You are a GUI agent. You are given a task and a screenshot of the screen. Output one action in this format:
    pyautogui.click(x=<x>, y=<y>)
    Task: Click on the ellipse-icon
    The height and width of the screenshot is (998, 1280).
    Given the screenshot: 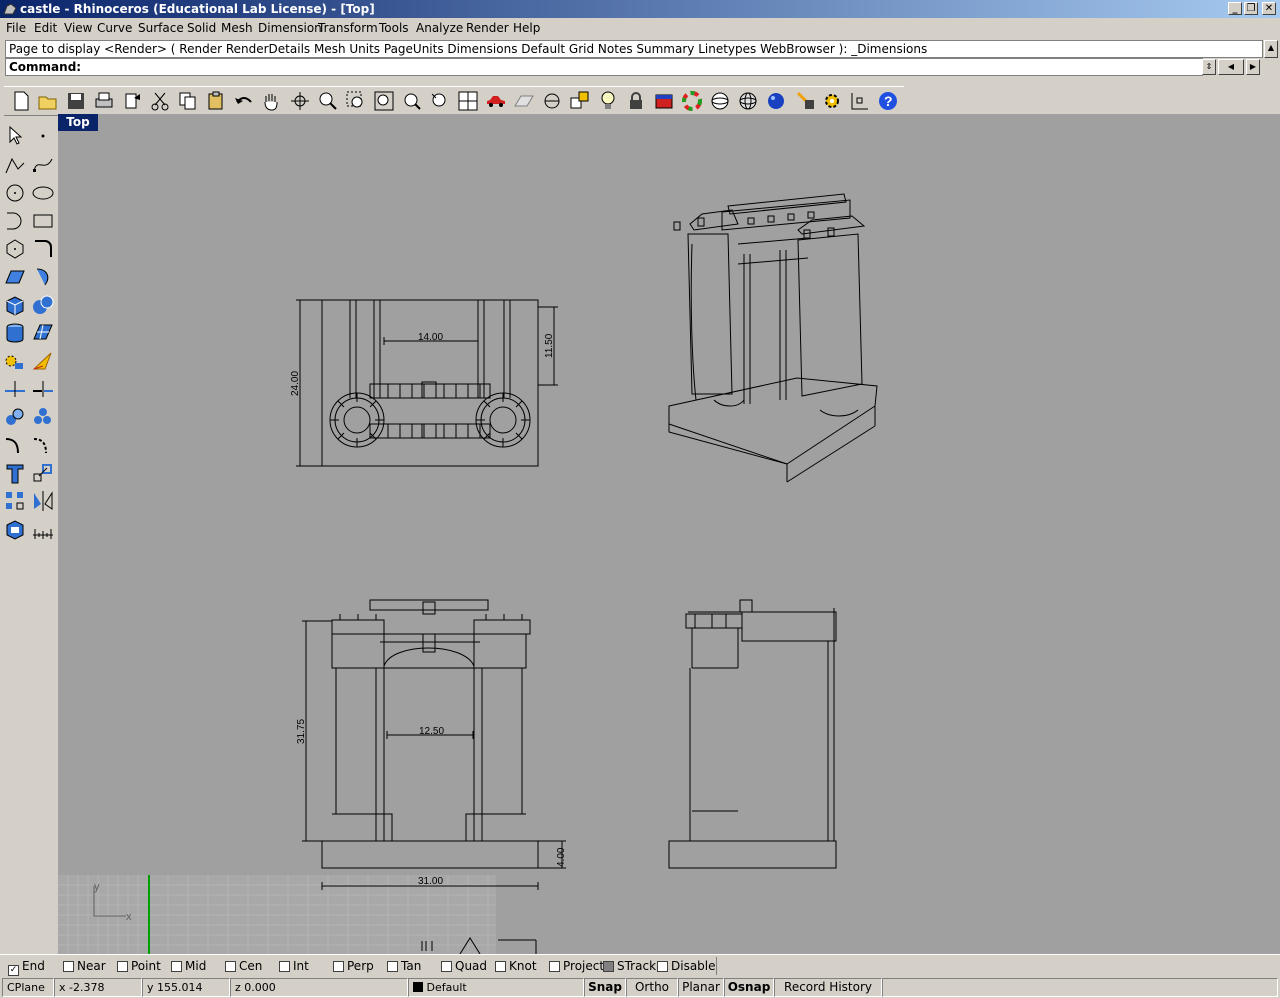 What is the action you would take?
    pyautogui.click(x=43, y=193)
    